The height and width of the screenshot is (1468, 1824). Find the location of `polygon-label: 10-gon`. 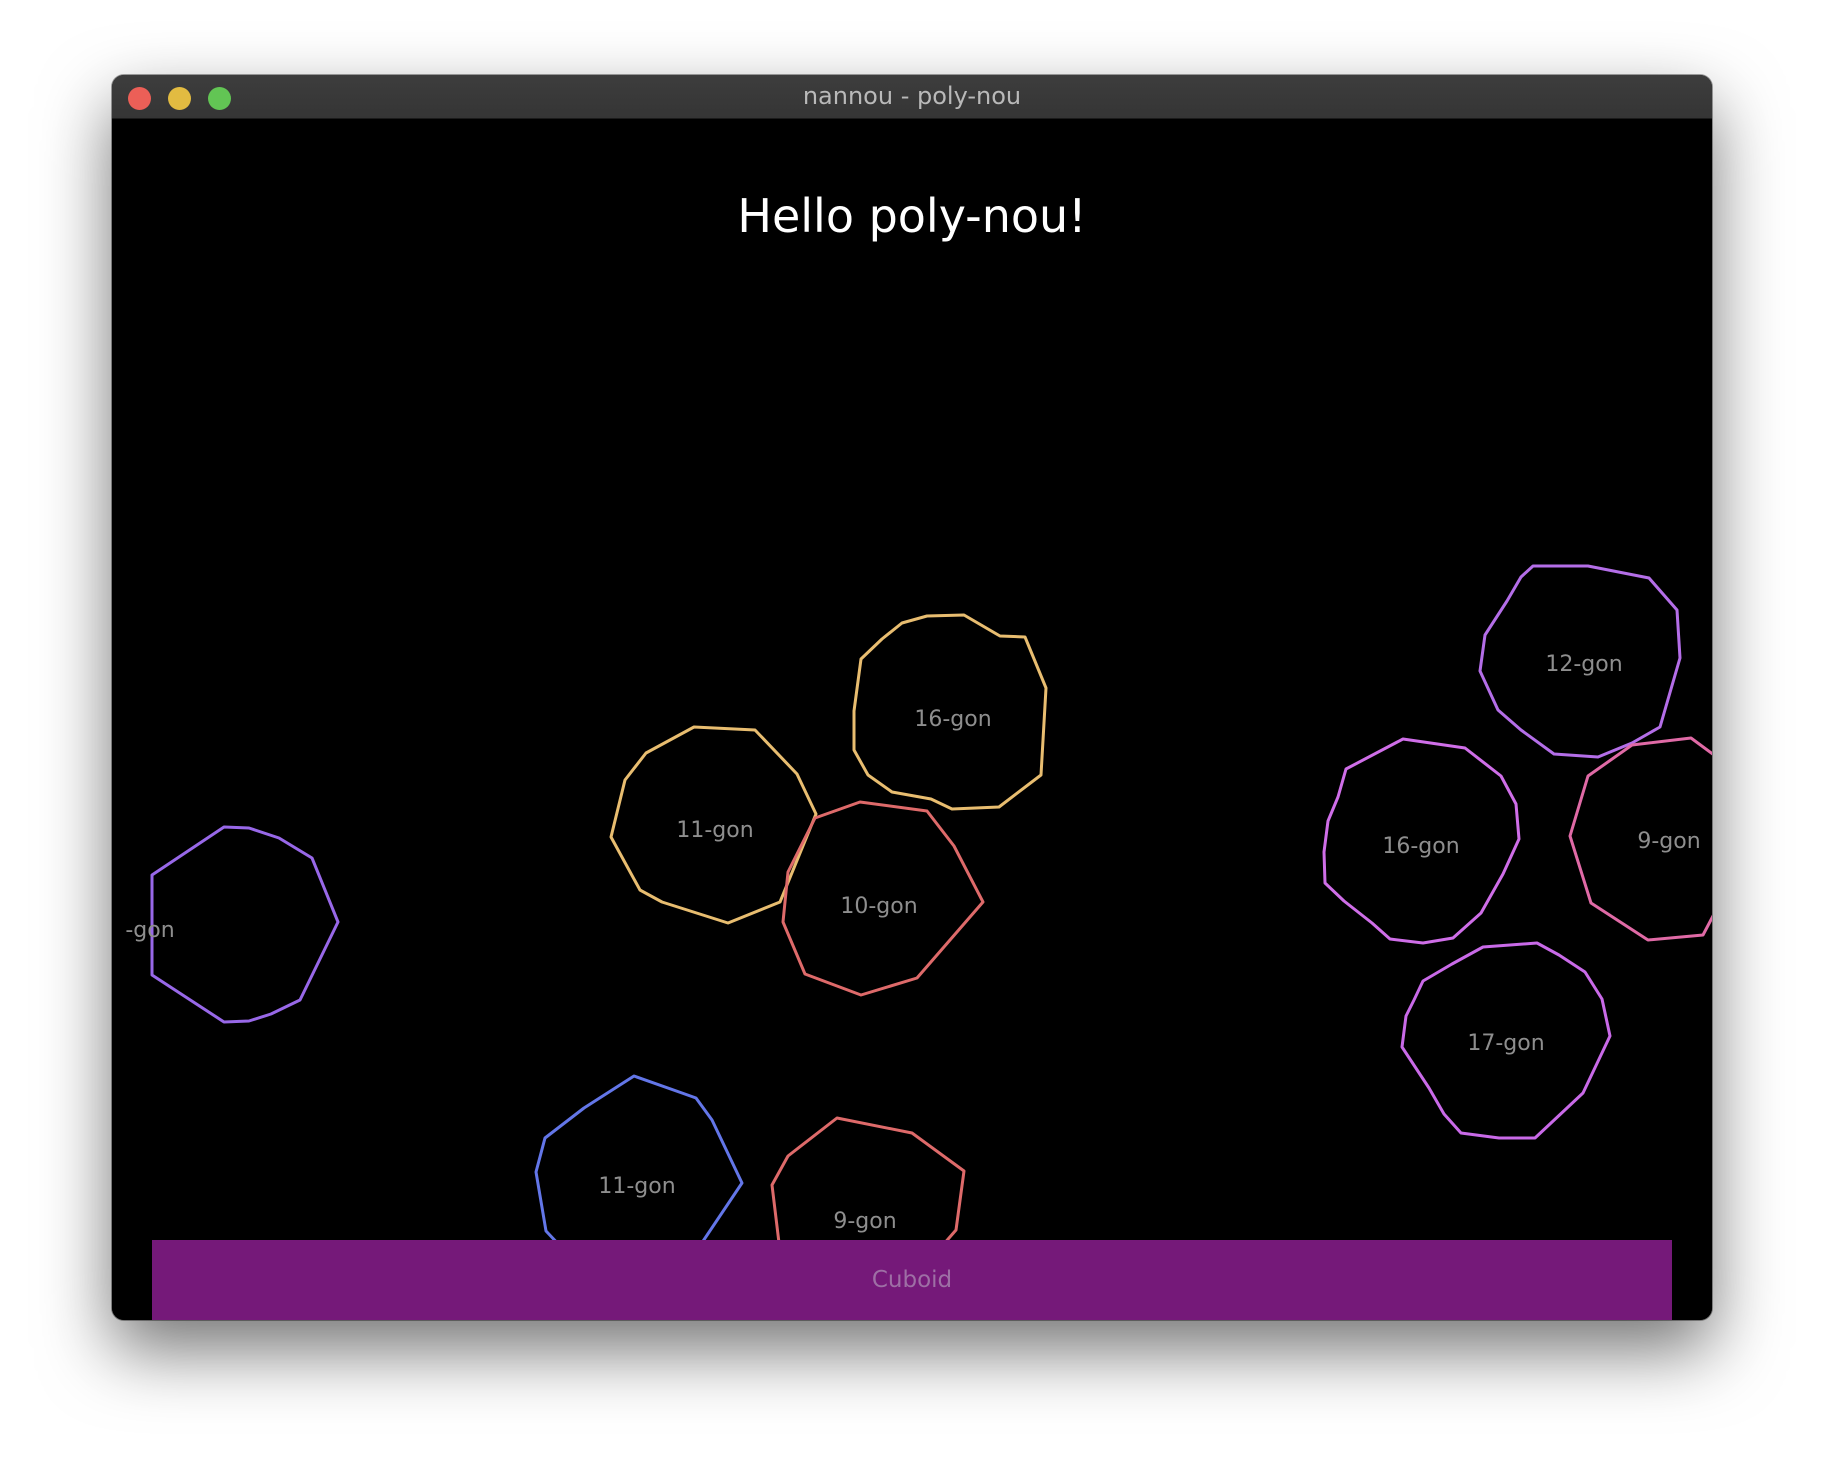

polygon-label: 10-gon is located at coordinates (878, 906).